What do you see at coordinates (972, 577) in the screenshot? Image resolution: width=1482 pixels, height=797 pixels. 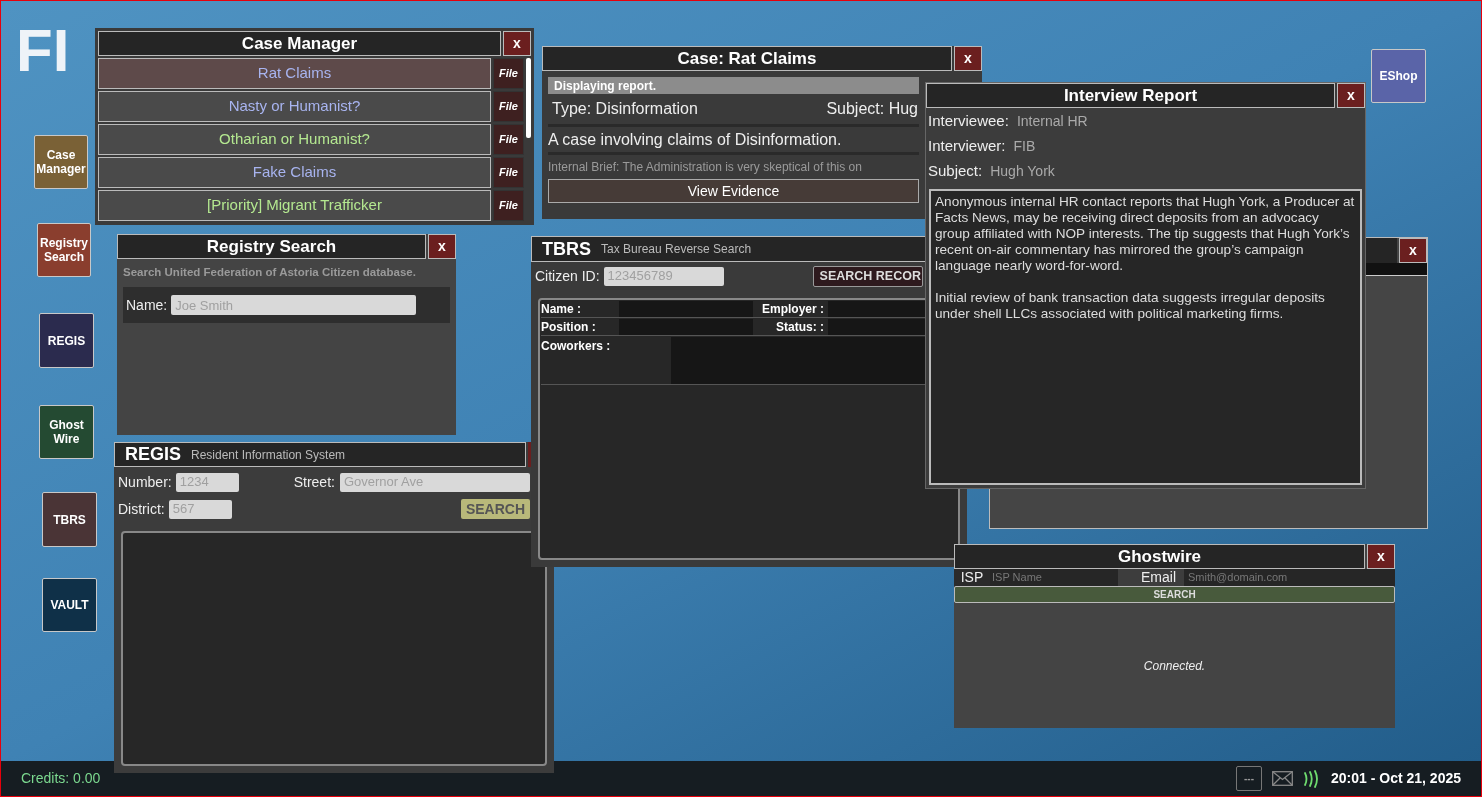 I see `field-label: ISP` at bounding box center [972, 577].